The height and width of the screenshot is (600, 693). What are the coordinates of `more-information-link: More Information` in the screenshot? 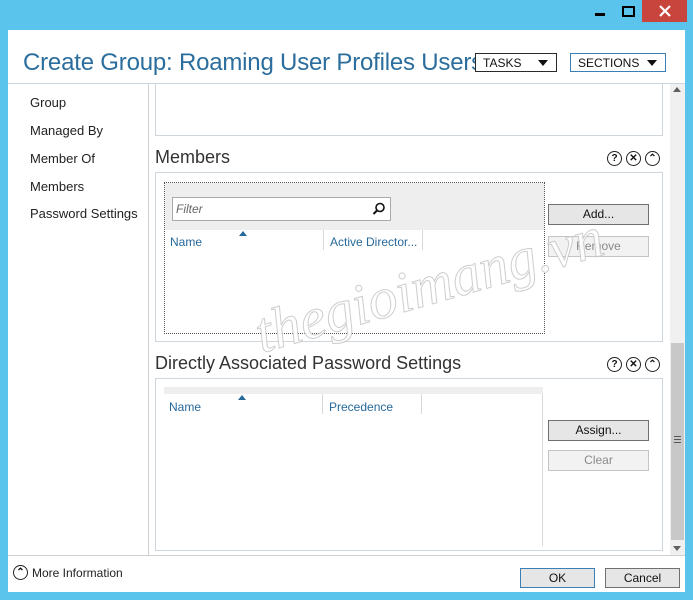 It's located at (77, 573).